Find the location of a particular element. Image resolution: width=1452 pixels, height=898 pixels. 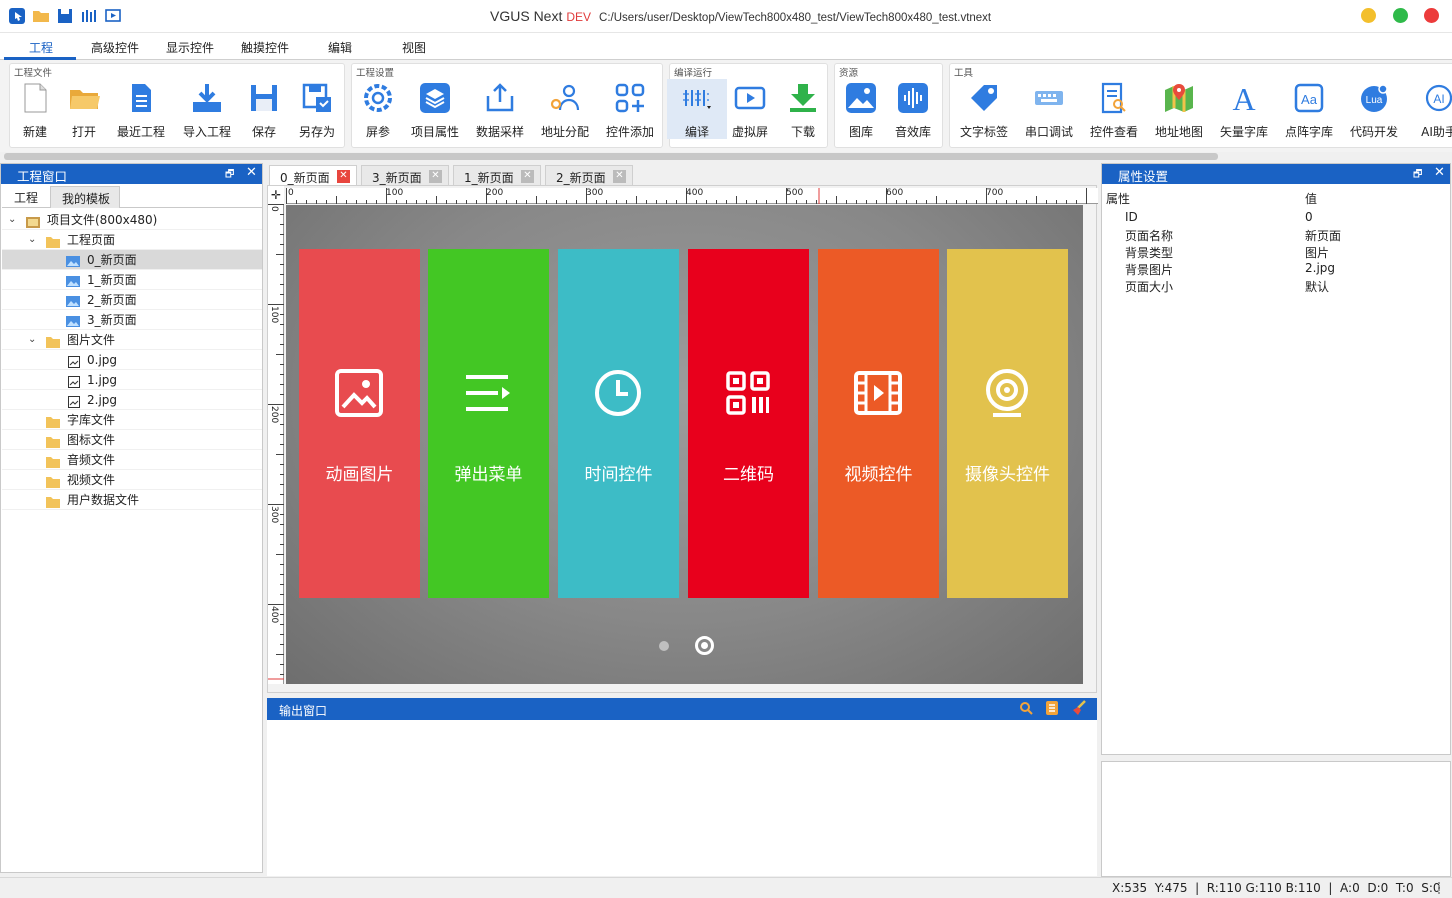

property-row: 页面名称 新页面 is located at coordinates (1276, 235).